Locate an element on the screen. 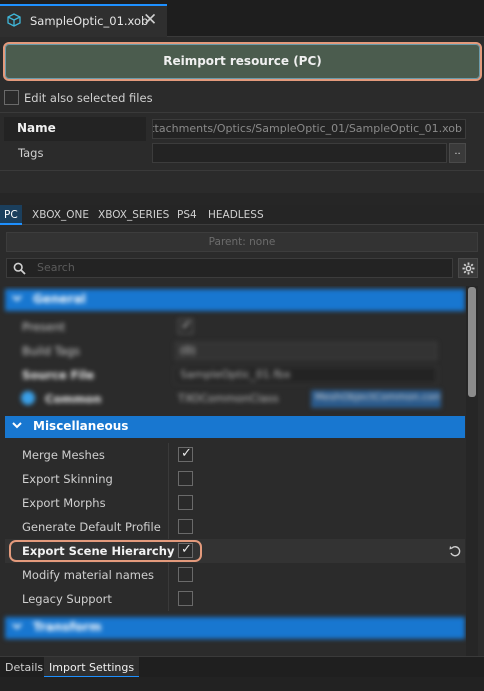  common-value: MeshObjectCommon.conf is located at coordinates (376, 399).